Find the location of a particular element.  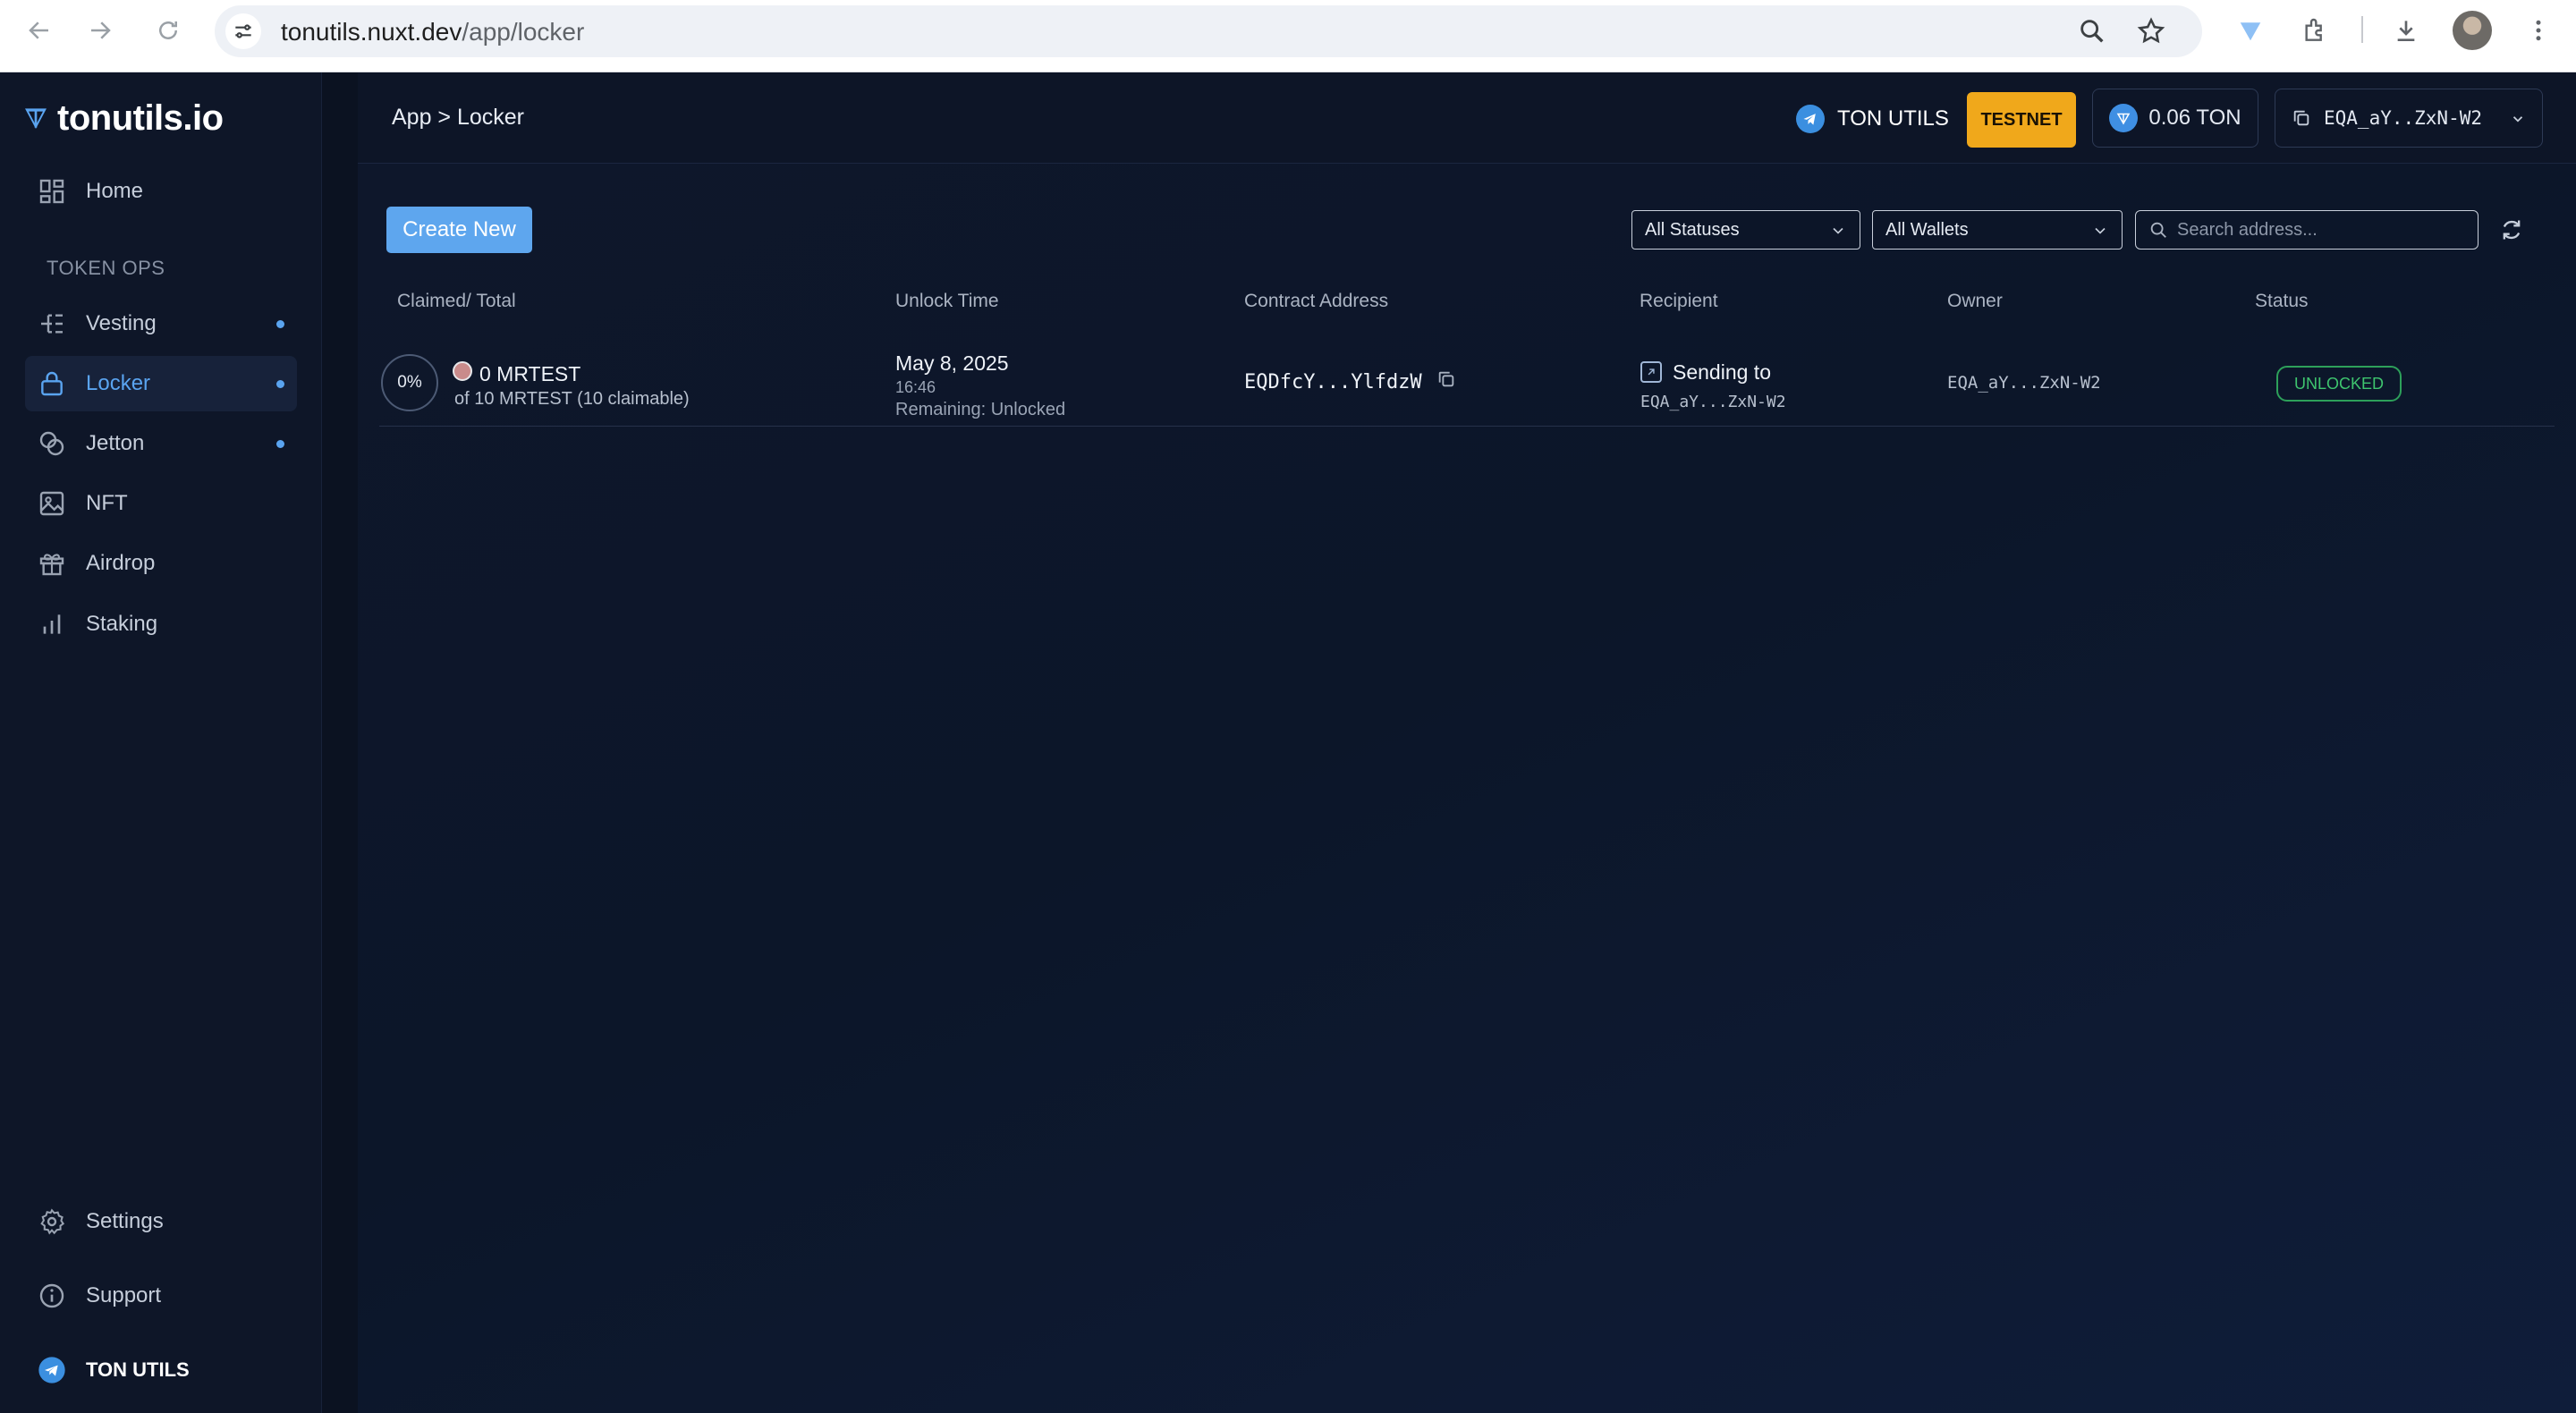

back-icon is located at coordinates (39, 30).